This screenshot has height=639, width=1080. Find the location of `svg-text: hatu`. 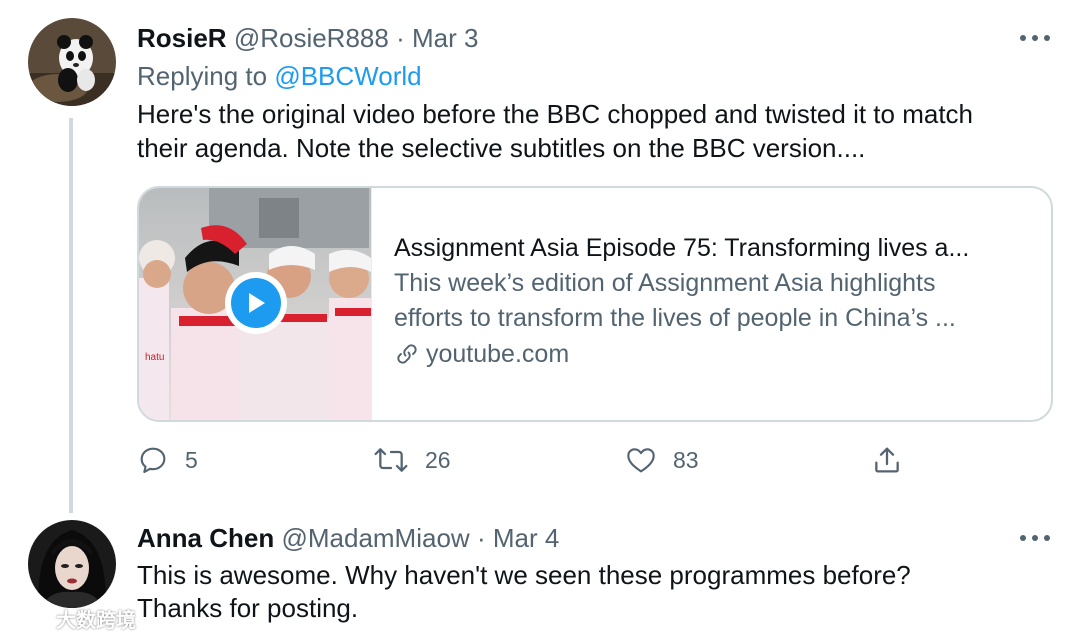

svg-text: hatu is located at coordinates (154, 357).